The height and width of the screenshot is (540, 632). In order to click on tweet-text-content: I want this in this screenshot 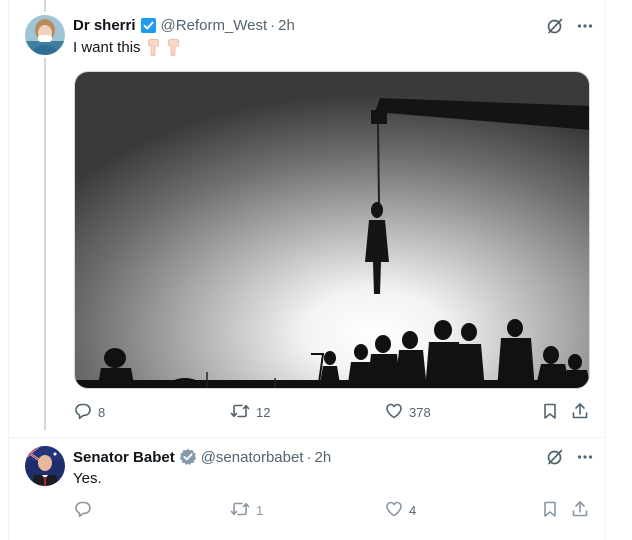, I will do `click(107, 47)`.